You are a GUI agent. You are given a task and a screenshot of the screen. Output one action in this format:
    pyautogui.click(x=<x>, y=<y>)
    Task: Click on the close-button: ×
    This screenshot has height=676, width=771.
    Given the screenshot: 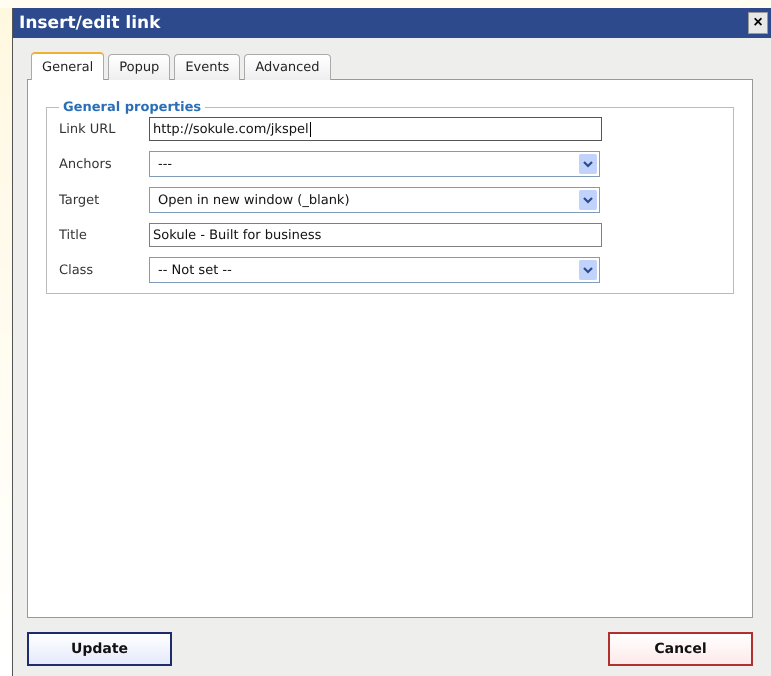 What is the action you would take?
    pyautogui.click(x=758, y=23)
    